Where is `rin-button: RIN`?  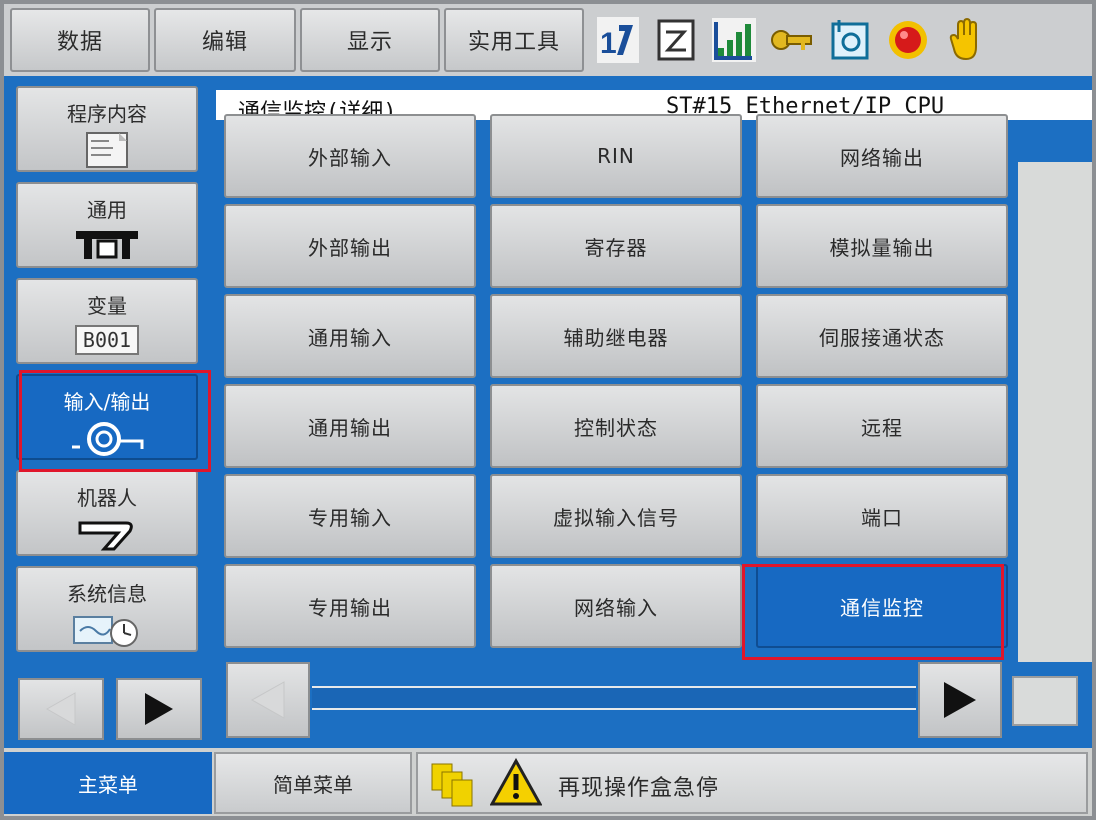
rin-button: RIN is located at coordinates (616, 156).